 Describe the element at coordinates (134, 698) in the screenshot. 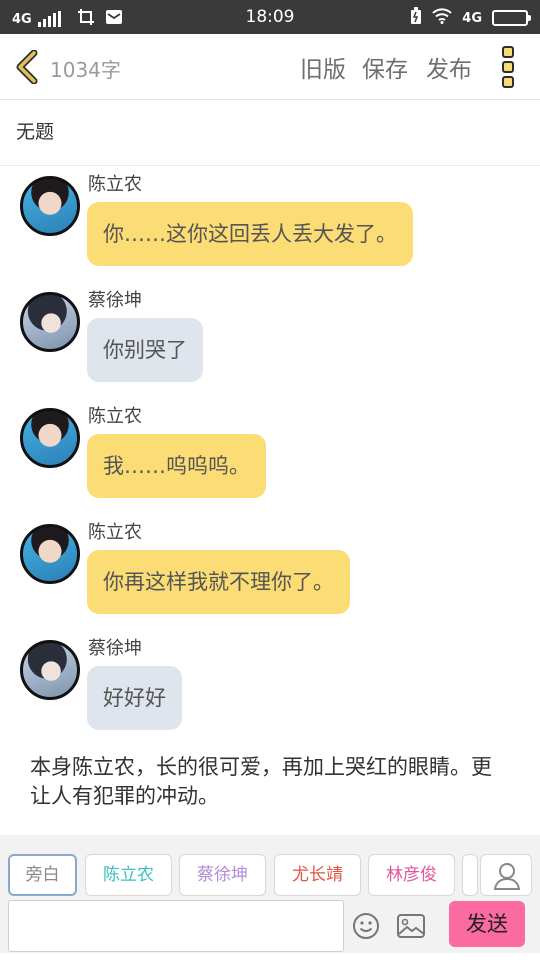

I see `message-bubble: 好好好` at that location.